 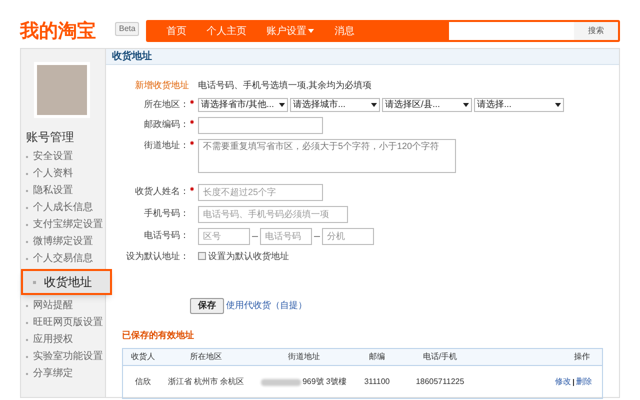 What do you see at coordinates (260, 125) in the screenshot?
I see `postal-code-field` at bounding box center [260, 125].